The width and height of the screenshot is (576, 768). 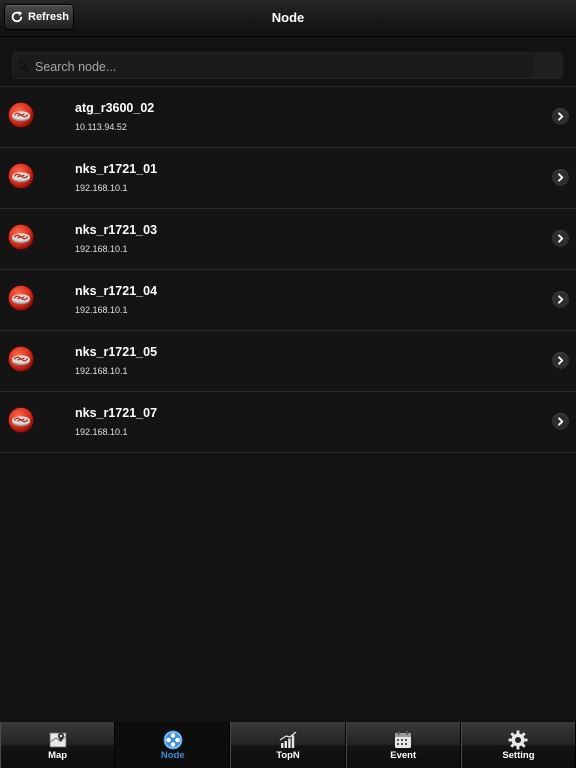 I want to click on page-title: Node, so click(x=288, y=17).